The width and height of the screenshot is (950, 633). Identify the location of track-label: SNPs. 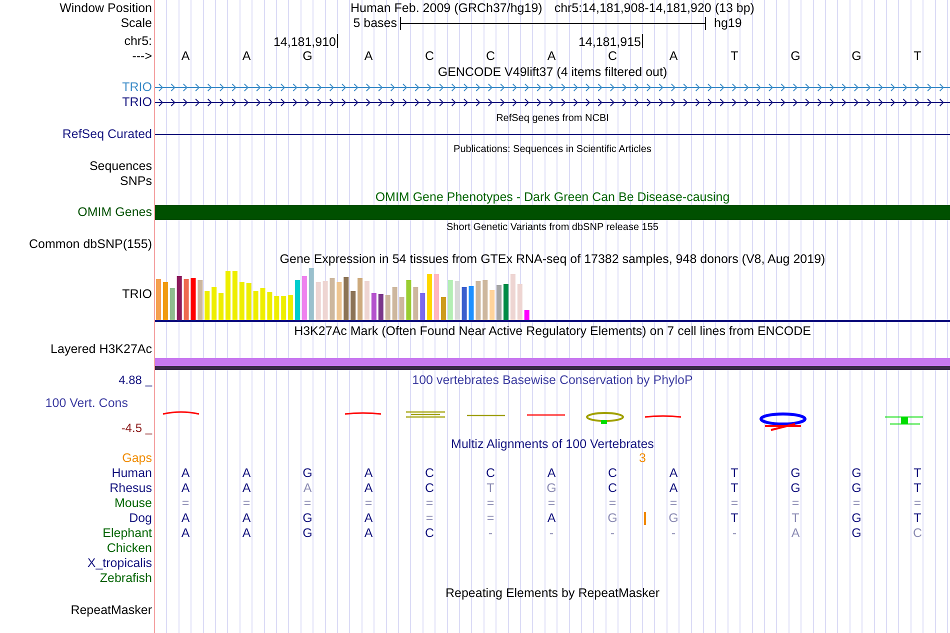
(136, 181).